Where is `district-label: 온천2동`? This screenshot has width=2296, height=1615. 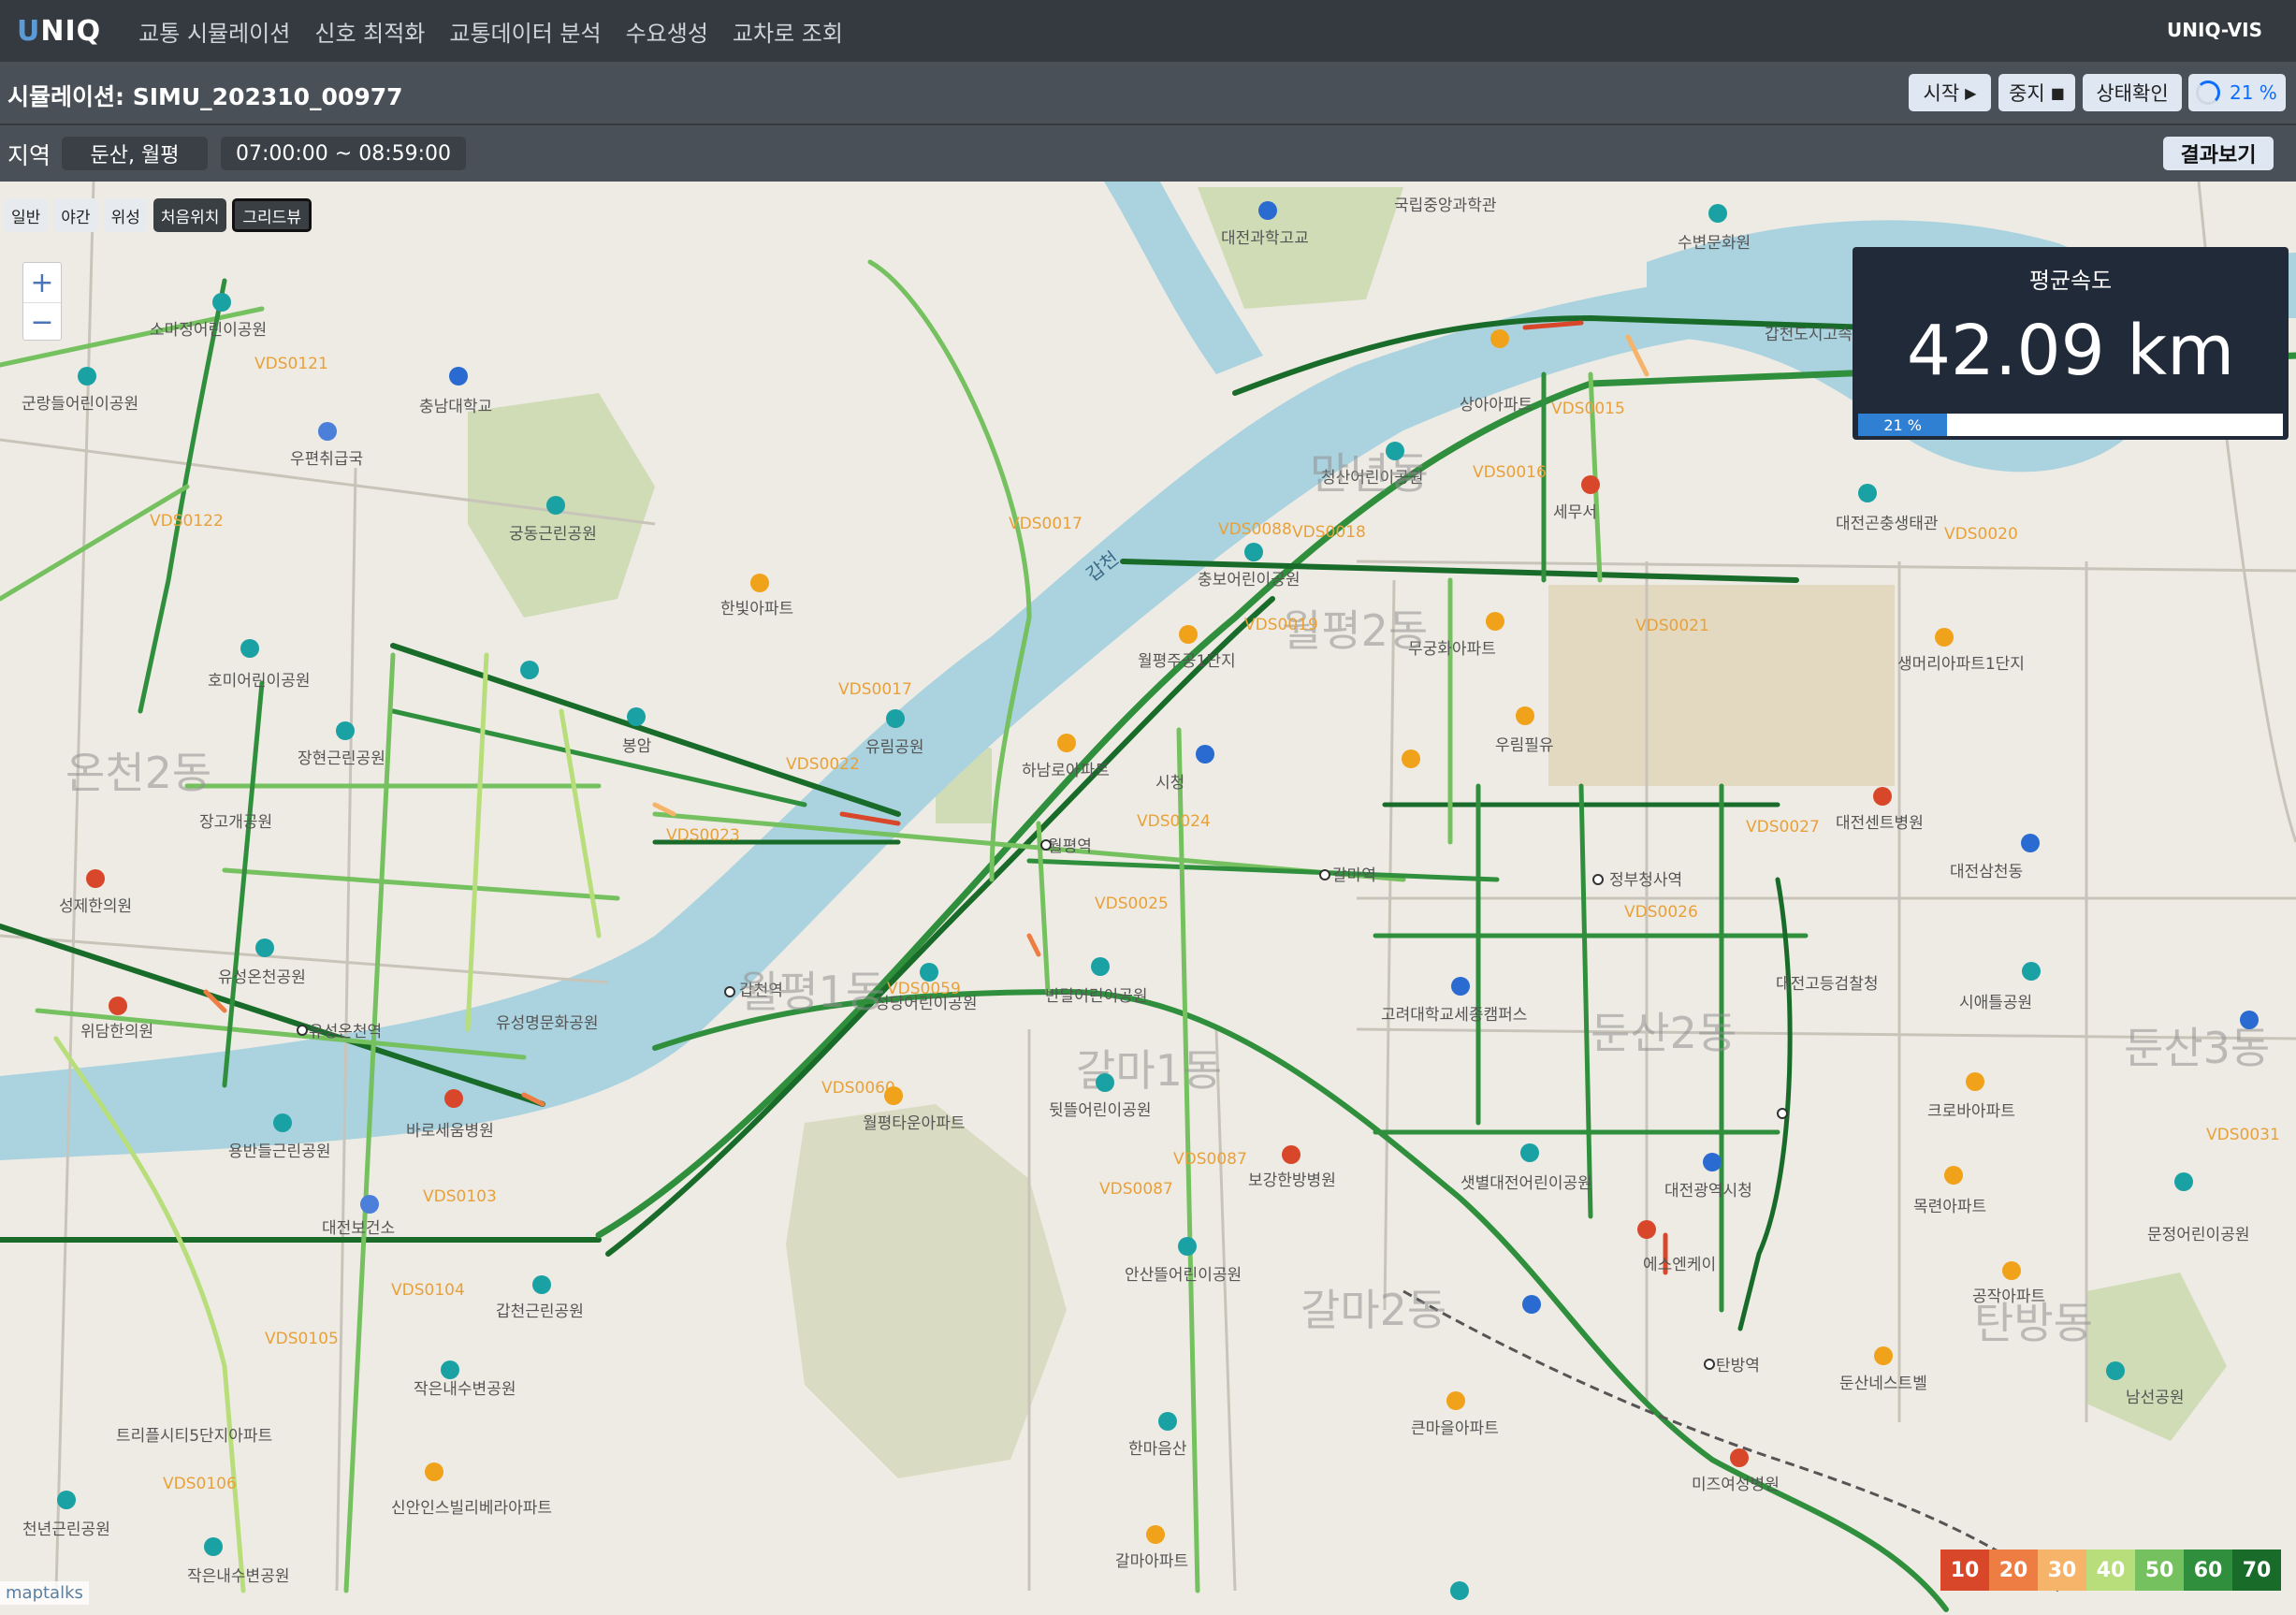
district-label: 온천2동 is located at coordinates (138, 773).